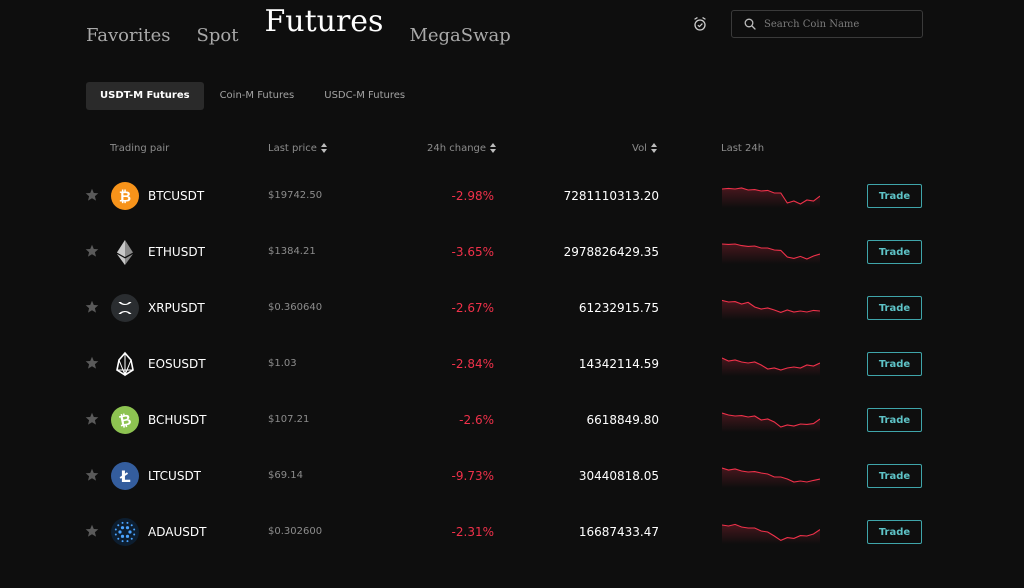  I want to click on tab-megaswap: MegaSwap, so click(459, 35).